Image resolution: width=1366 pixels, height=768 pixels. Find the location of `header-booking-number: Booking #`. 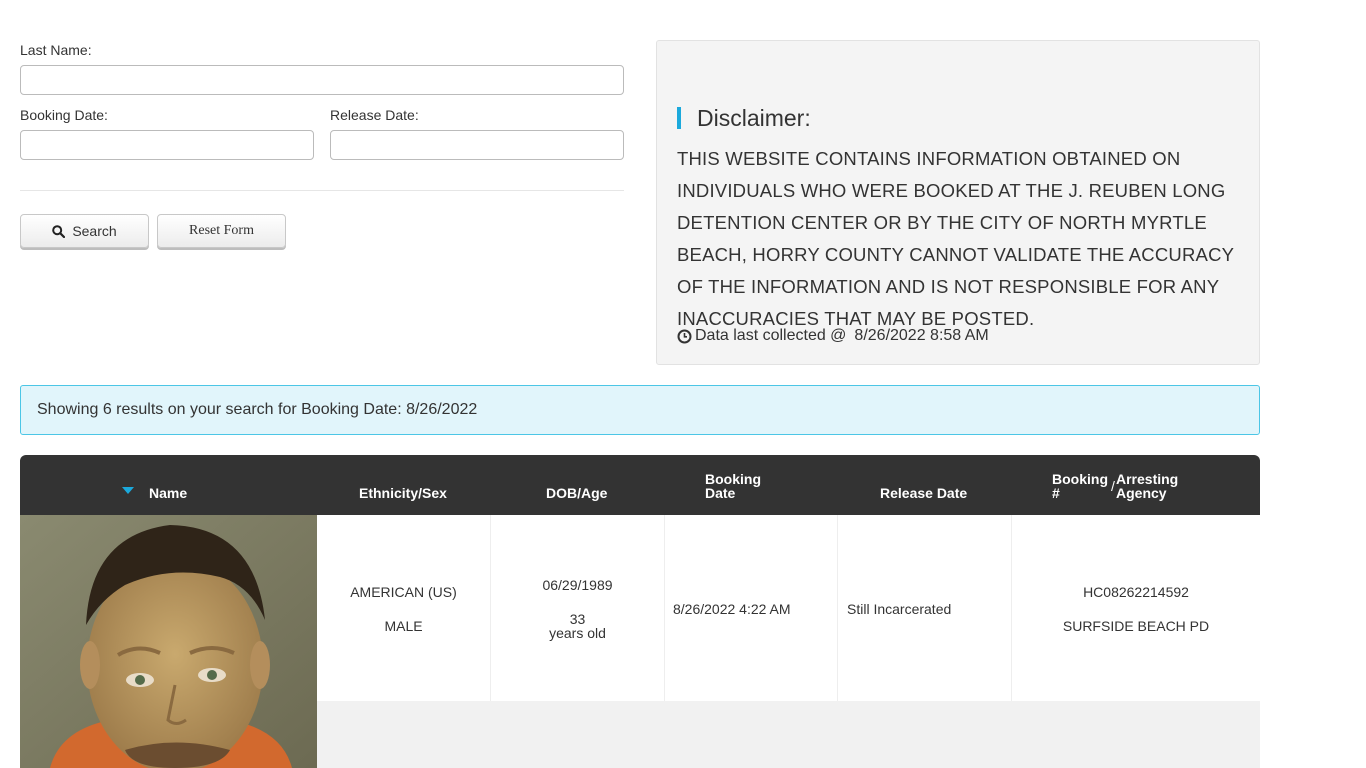

header-booking-number: Booking # is located at coordinates (1082, 486).